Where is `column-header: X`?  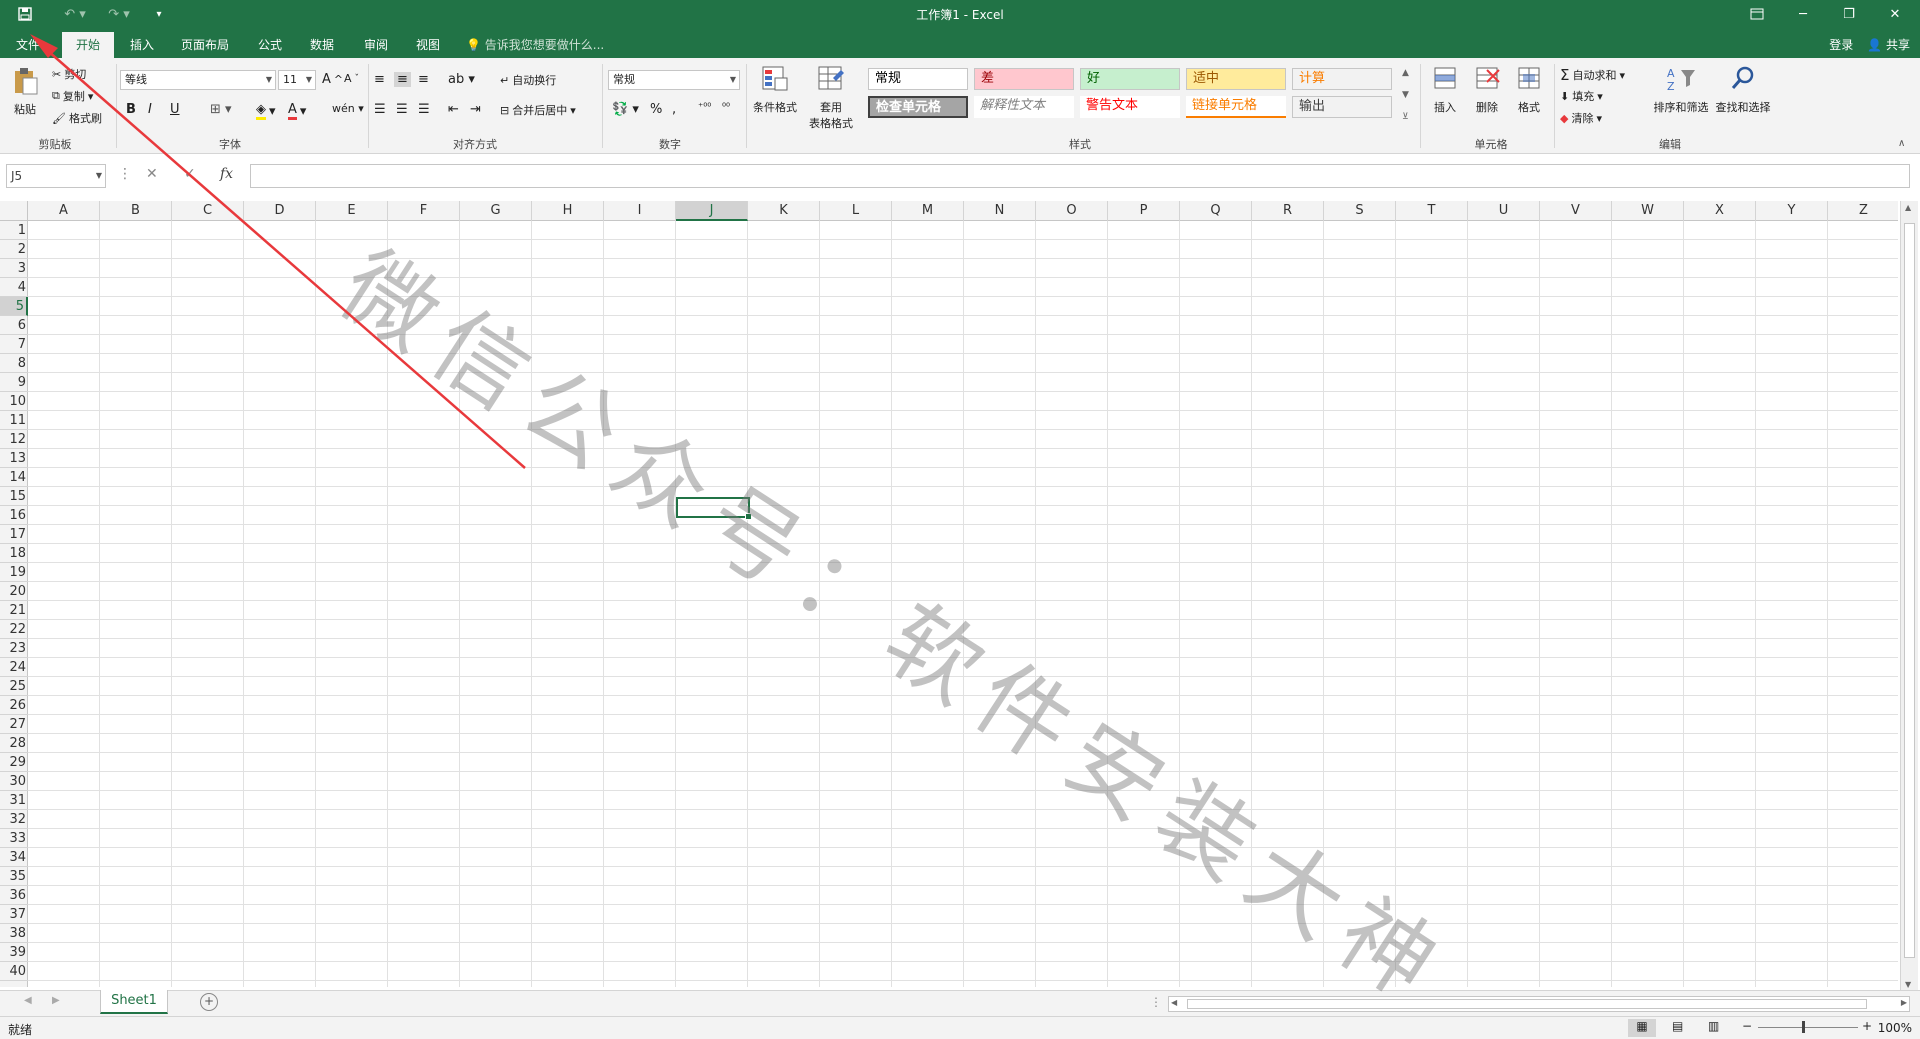
column-header: X is located at coordinates (1720, 211).